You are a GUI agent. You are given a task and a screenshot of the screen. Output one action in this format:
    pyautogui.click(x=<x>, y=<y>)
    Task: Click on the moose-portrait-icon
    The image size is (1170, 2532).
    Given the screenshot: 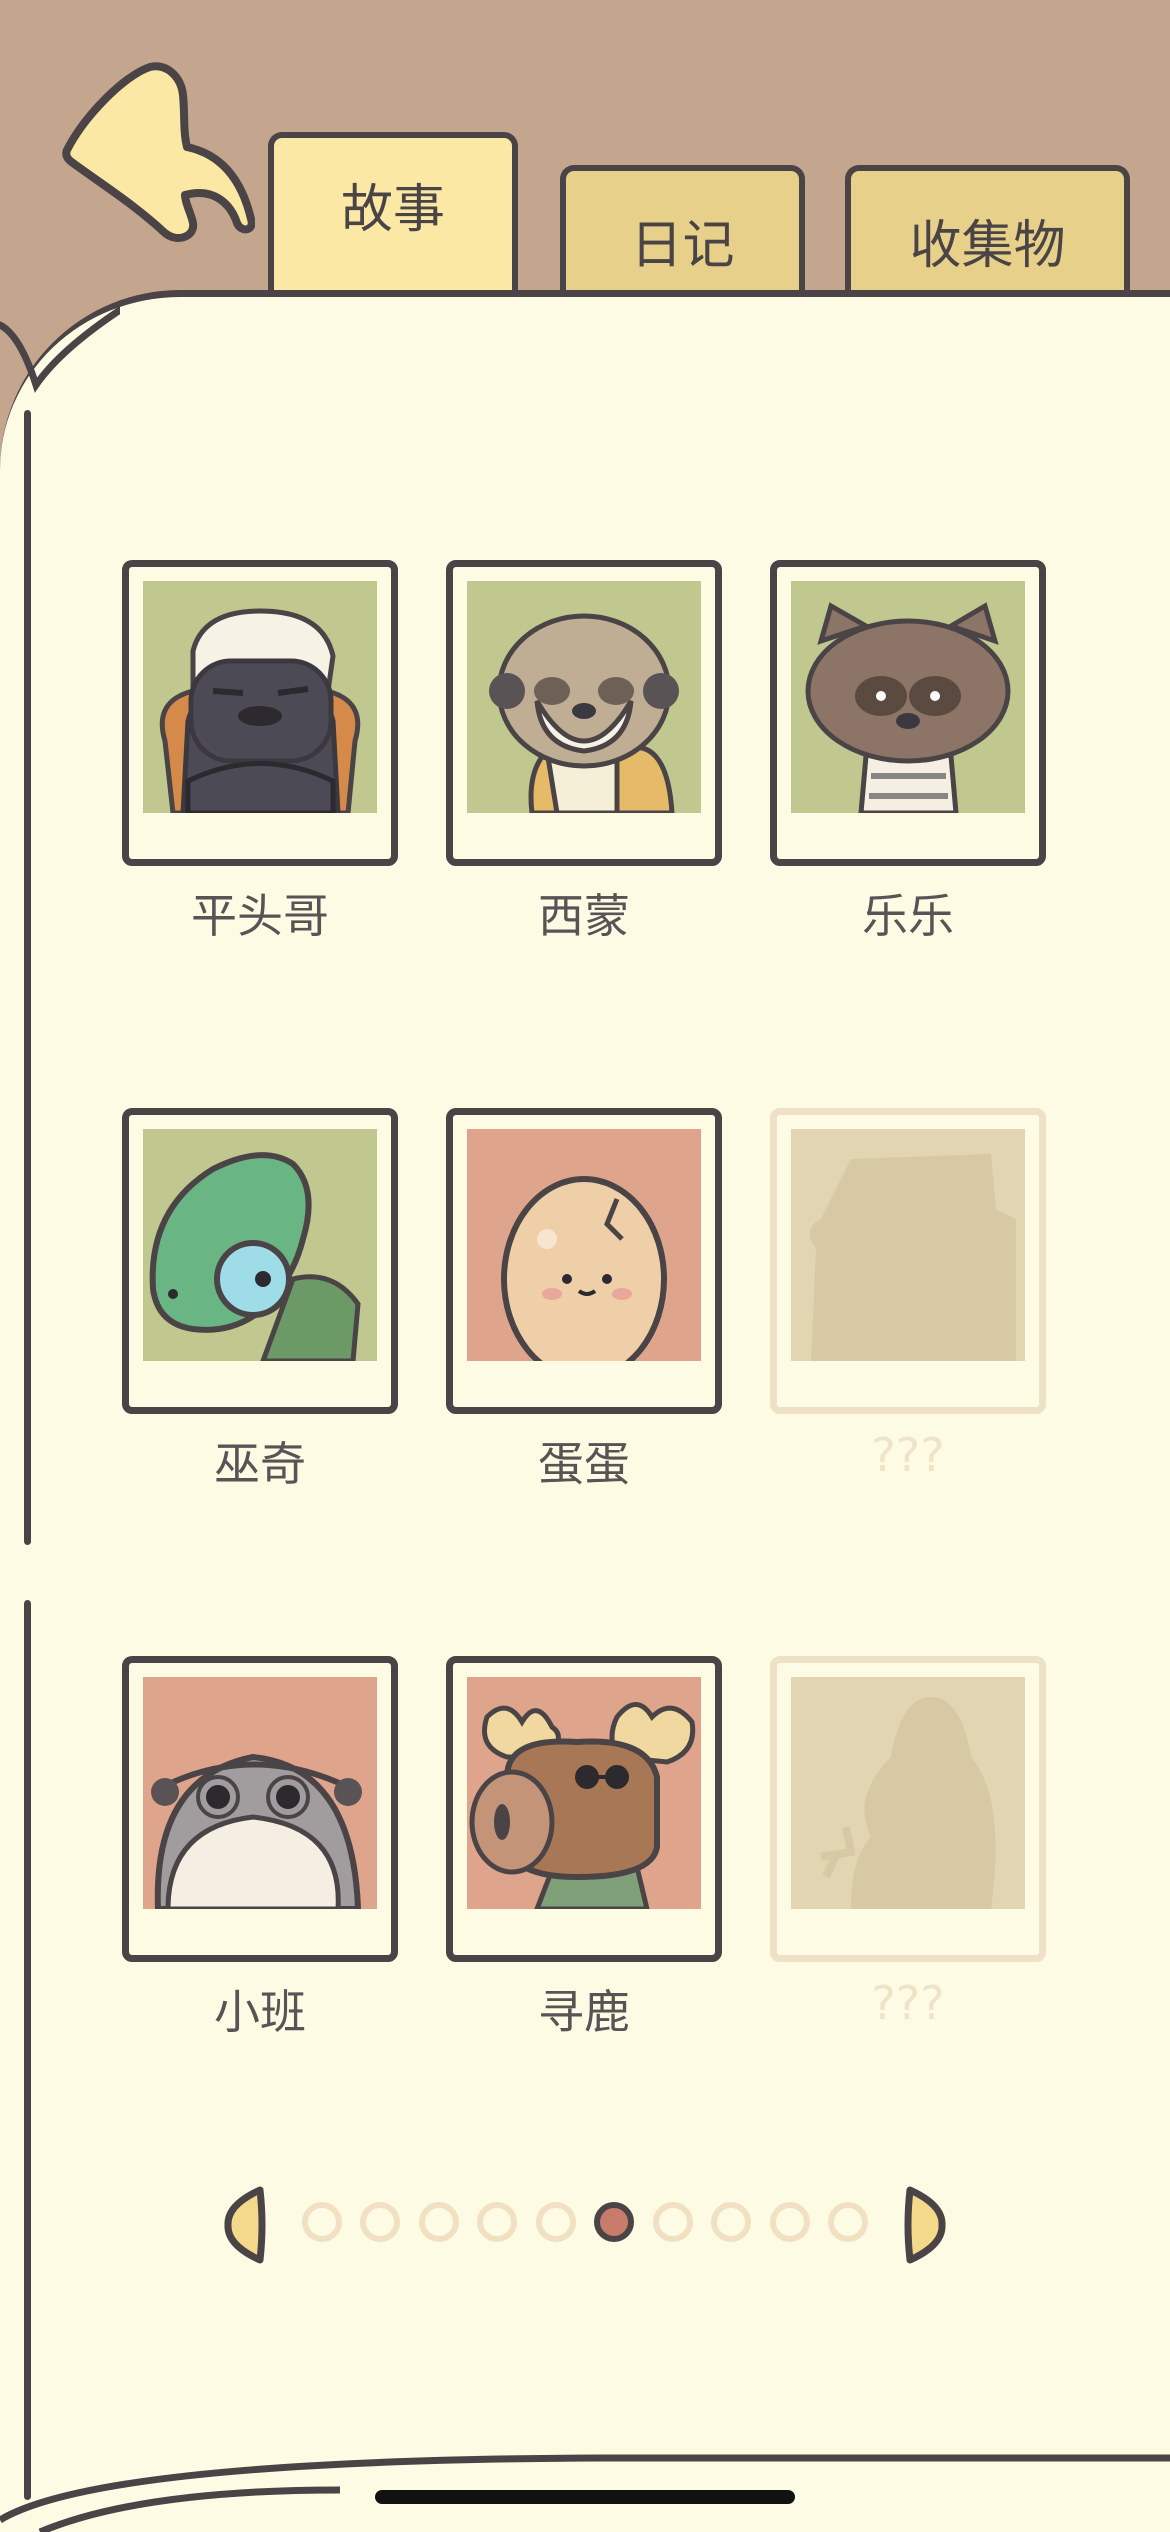 What is the action you would take?
    pyautogui.click(x=584, y=1793)
    